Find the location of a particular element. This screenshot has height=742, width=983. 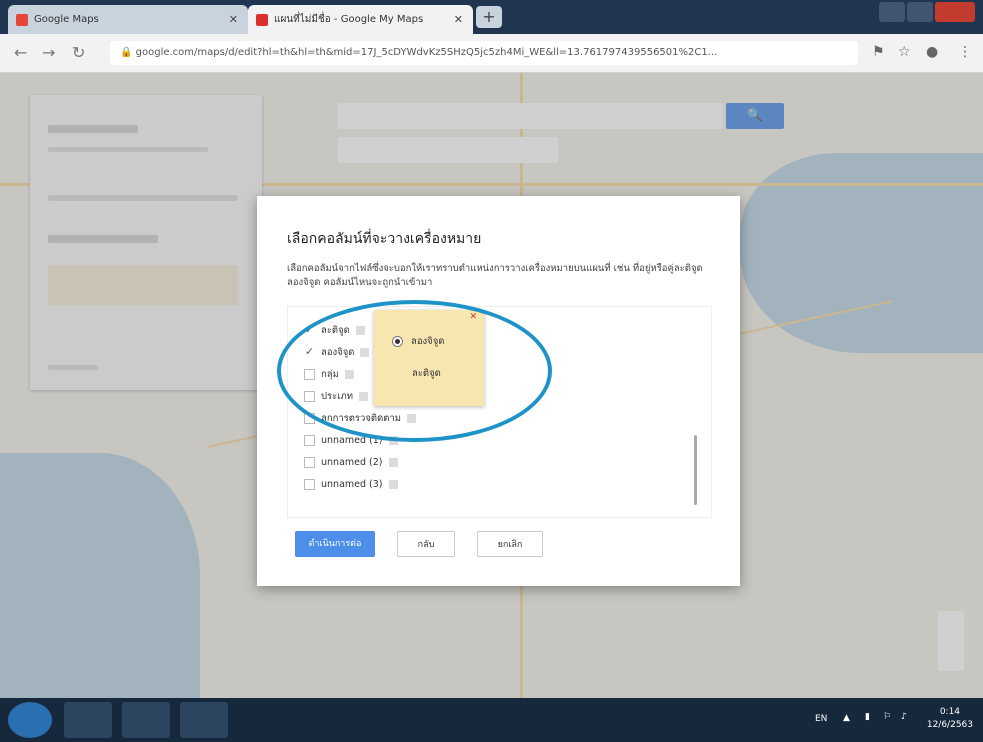

column-item: กลุ่ม is located at coordinates (329, 374).